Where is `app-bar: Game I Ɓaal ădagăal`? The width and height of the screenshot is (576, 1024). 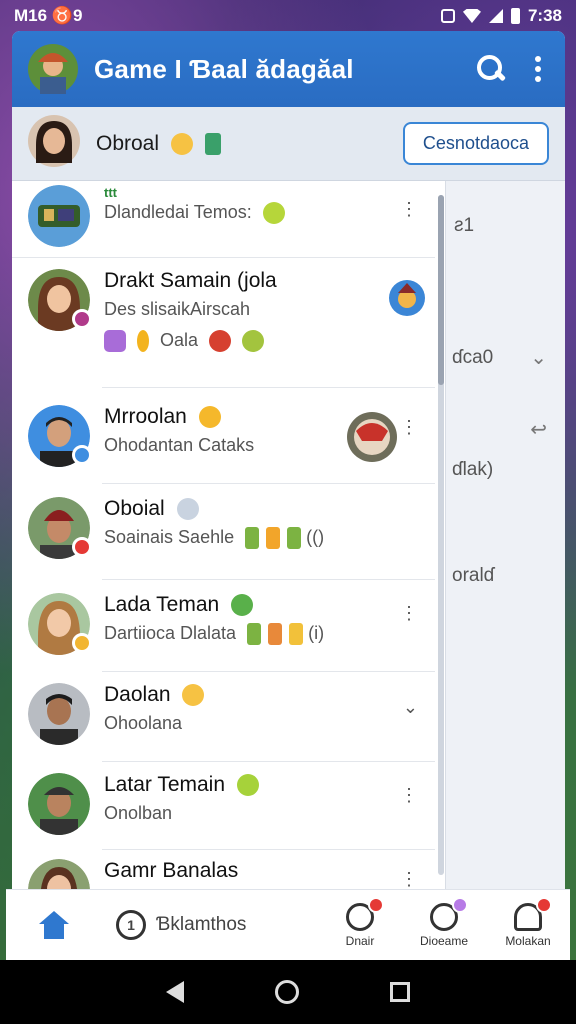 app-bar: Game I Ɓaal ădagăal is located at coordinates (288, 69).